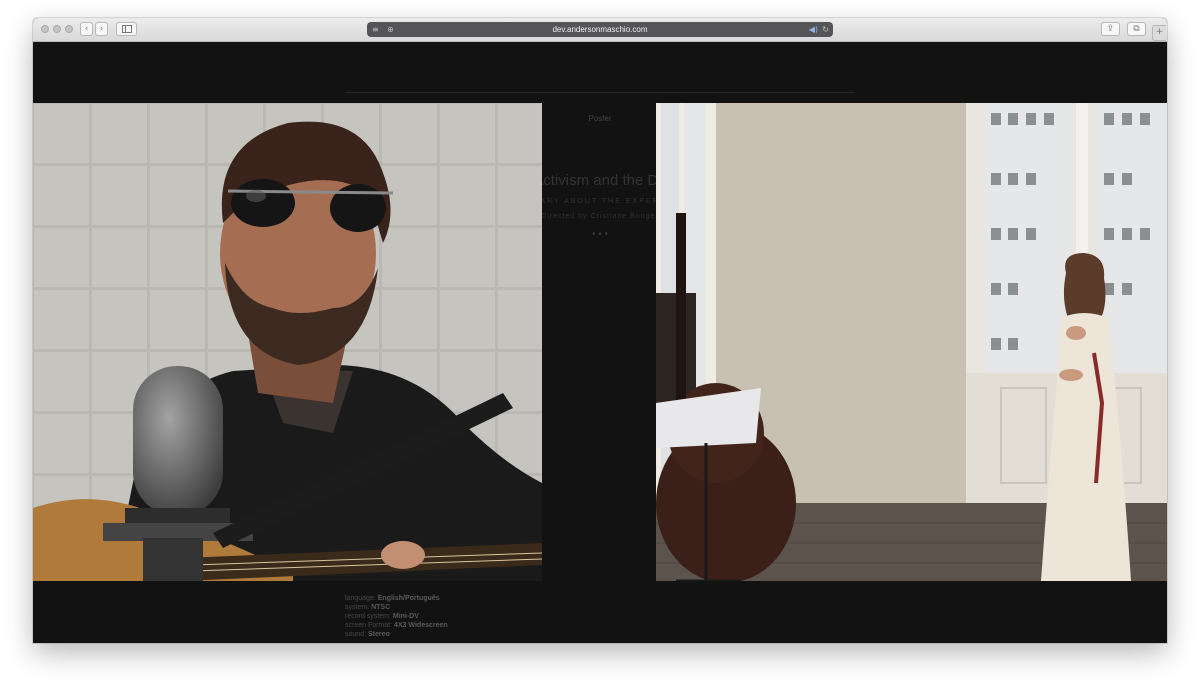  What do you see at coordinates (1110, 29) in the screenshot?
I see `share-button: ⇪` at bounding box center [1110, 29].